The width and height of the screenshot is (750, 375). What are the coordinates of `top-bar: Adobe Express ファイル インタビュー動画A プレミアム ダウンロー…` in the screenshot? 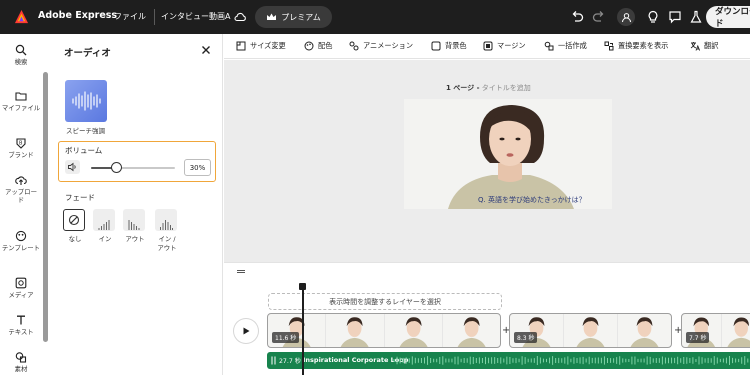 It's located at (375, 17).